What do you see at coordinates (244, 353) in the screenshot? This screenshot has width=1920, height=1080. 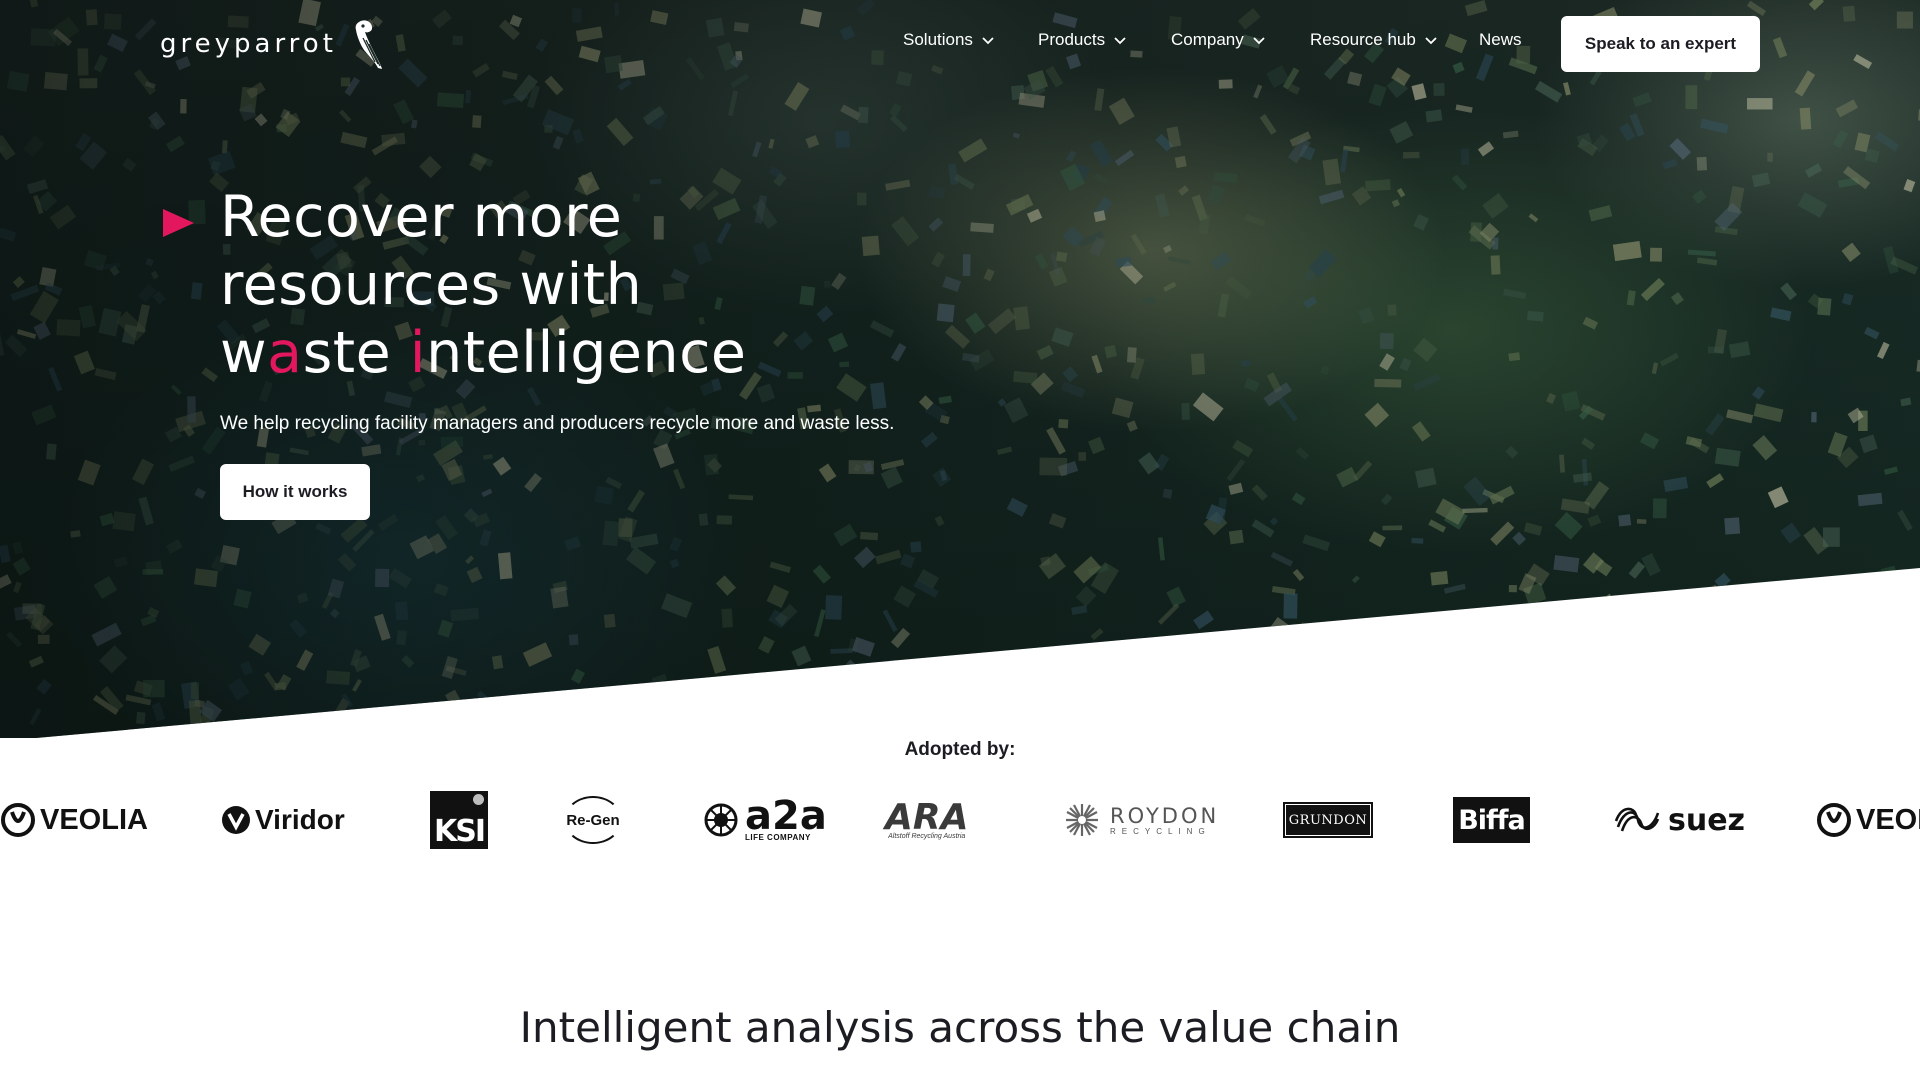 I see `headline-part: w` at bounding box center [244, 353].